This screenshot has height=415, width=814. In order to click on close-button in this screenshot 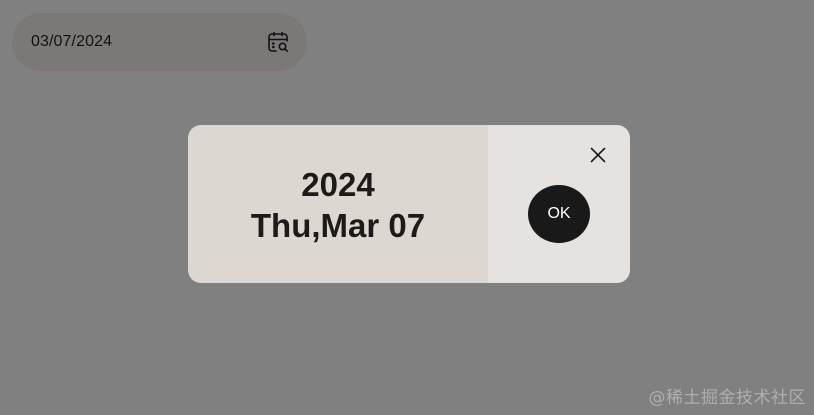, I will do `click(598, 155)`.